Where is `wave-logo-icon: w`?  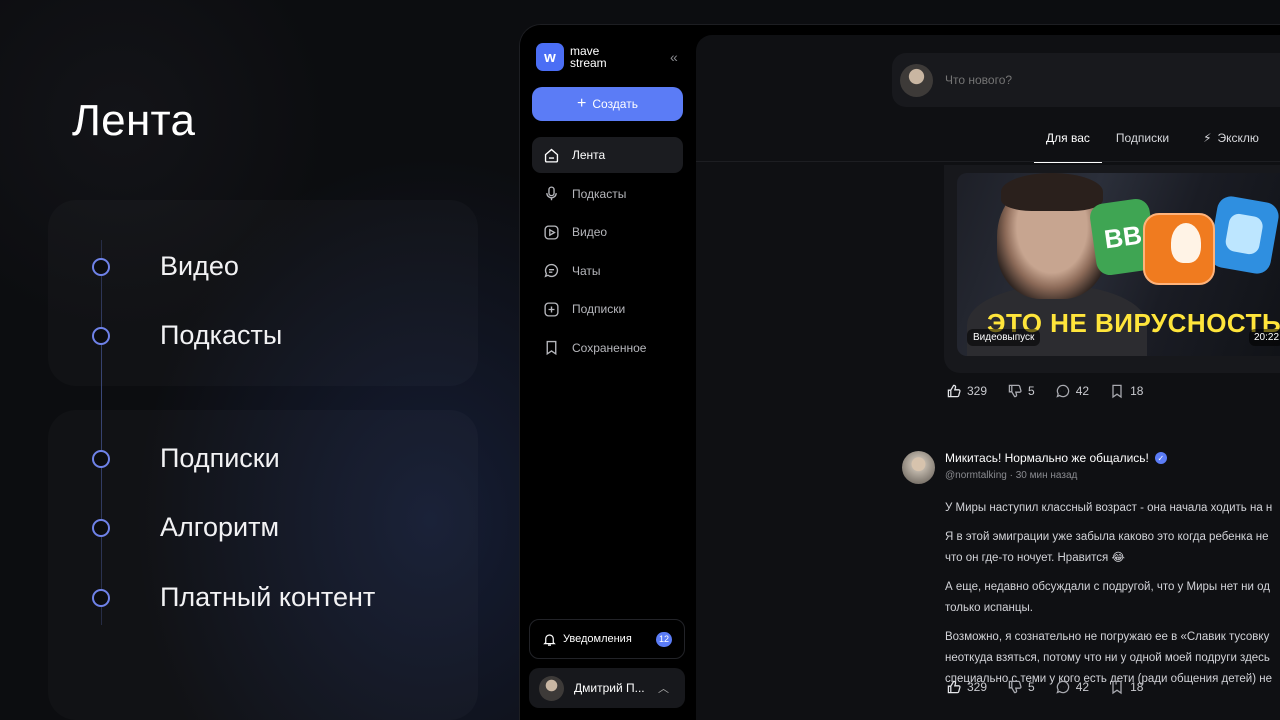
wave-logo-icon: w is located at coordinates (550, 57).